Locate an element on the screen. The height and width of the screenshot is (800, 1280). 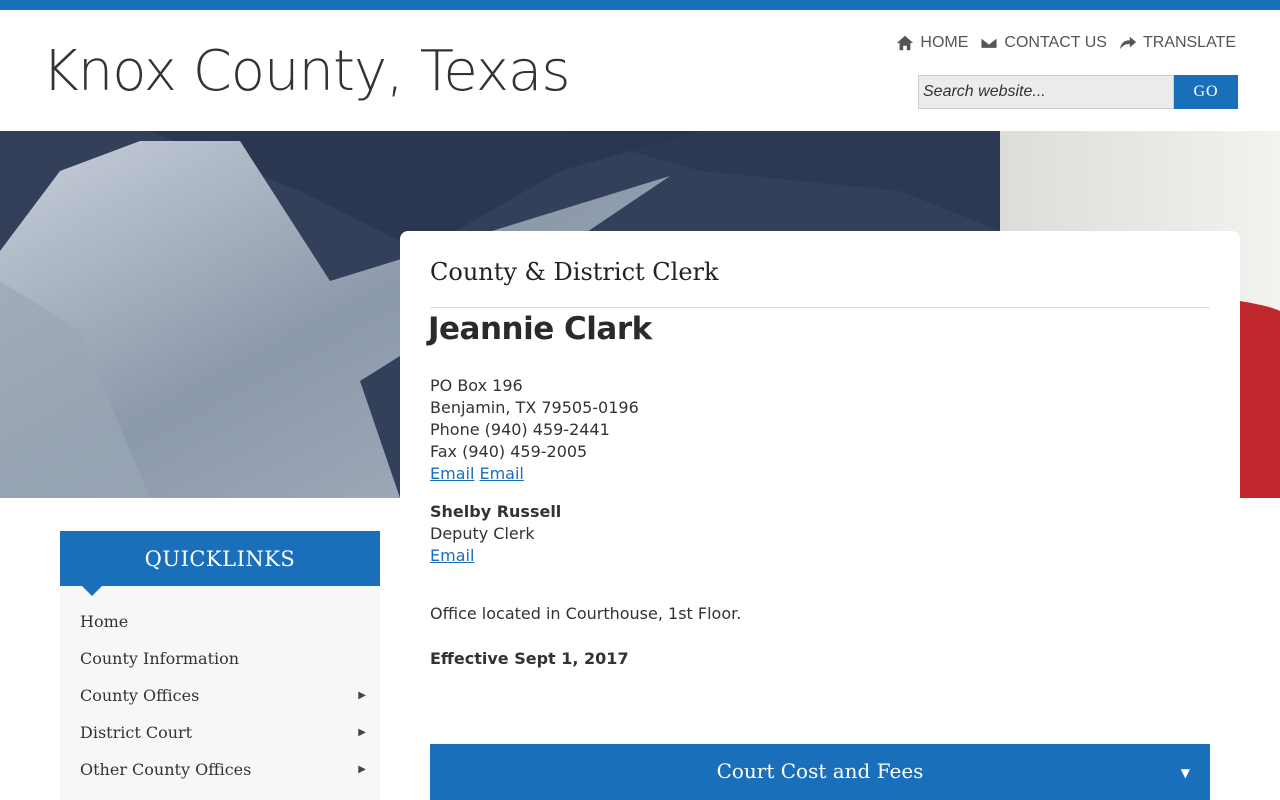
deputy-name: Shelby Russell is located at coordinates (496, 511).